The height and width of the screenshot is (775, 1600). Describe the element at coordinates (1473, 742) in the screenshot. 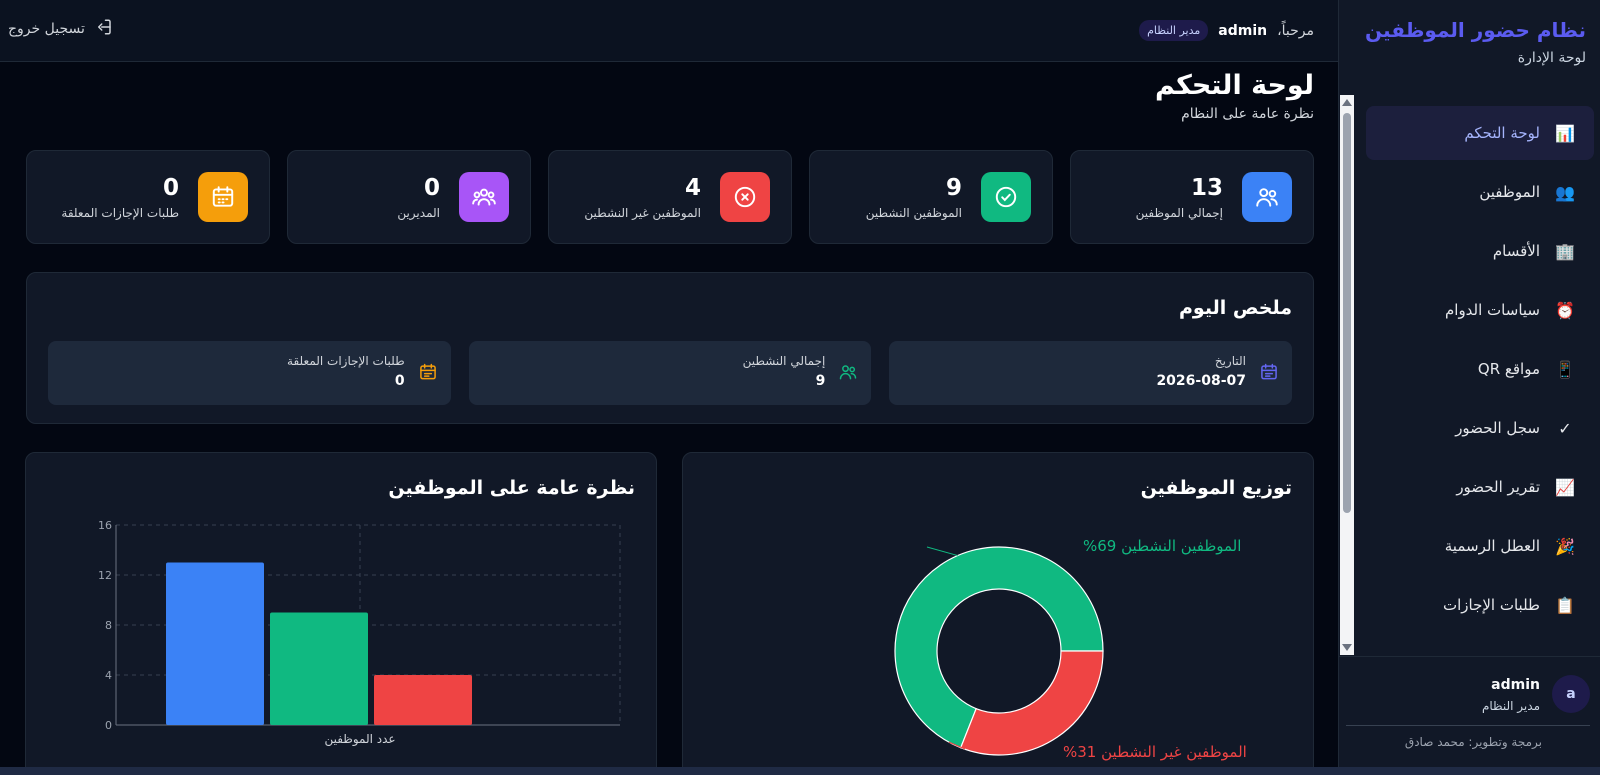

I see `credit-text: برمجة وتطوير: محمد صادق` at that location.